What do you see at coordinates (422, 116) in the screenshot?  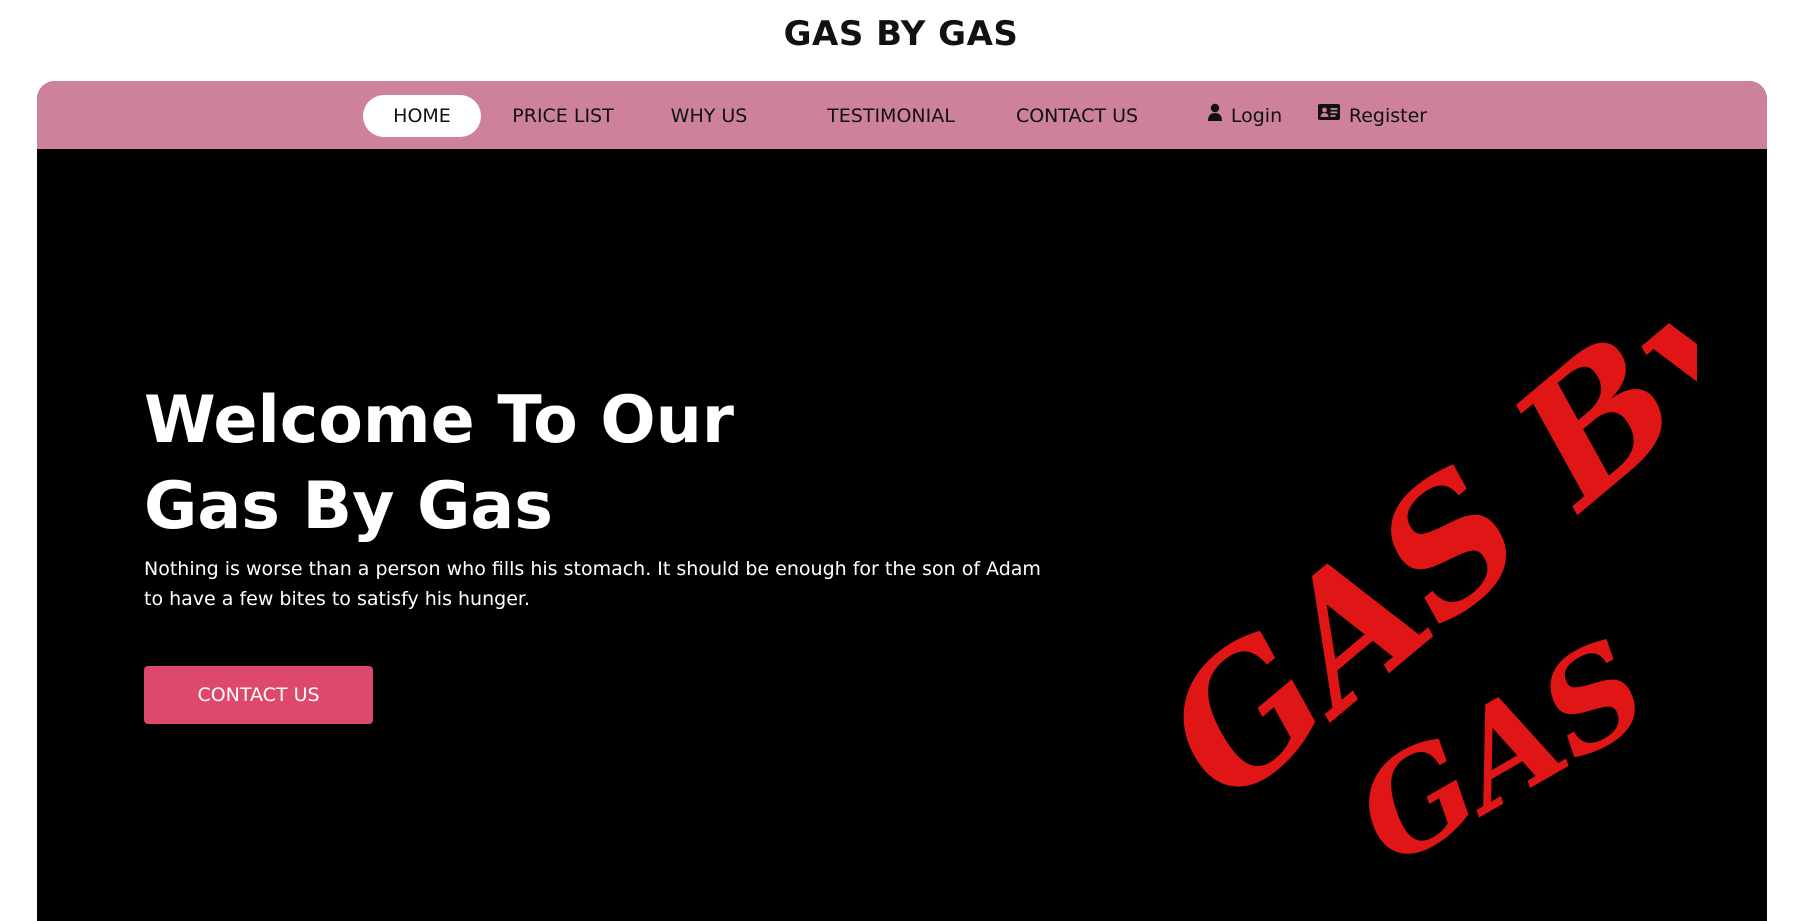 I see `nav-home: HOME` at bounding box center [422, 116].